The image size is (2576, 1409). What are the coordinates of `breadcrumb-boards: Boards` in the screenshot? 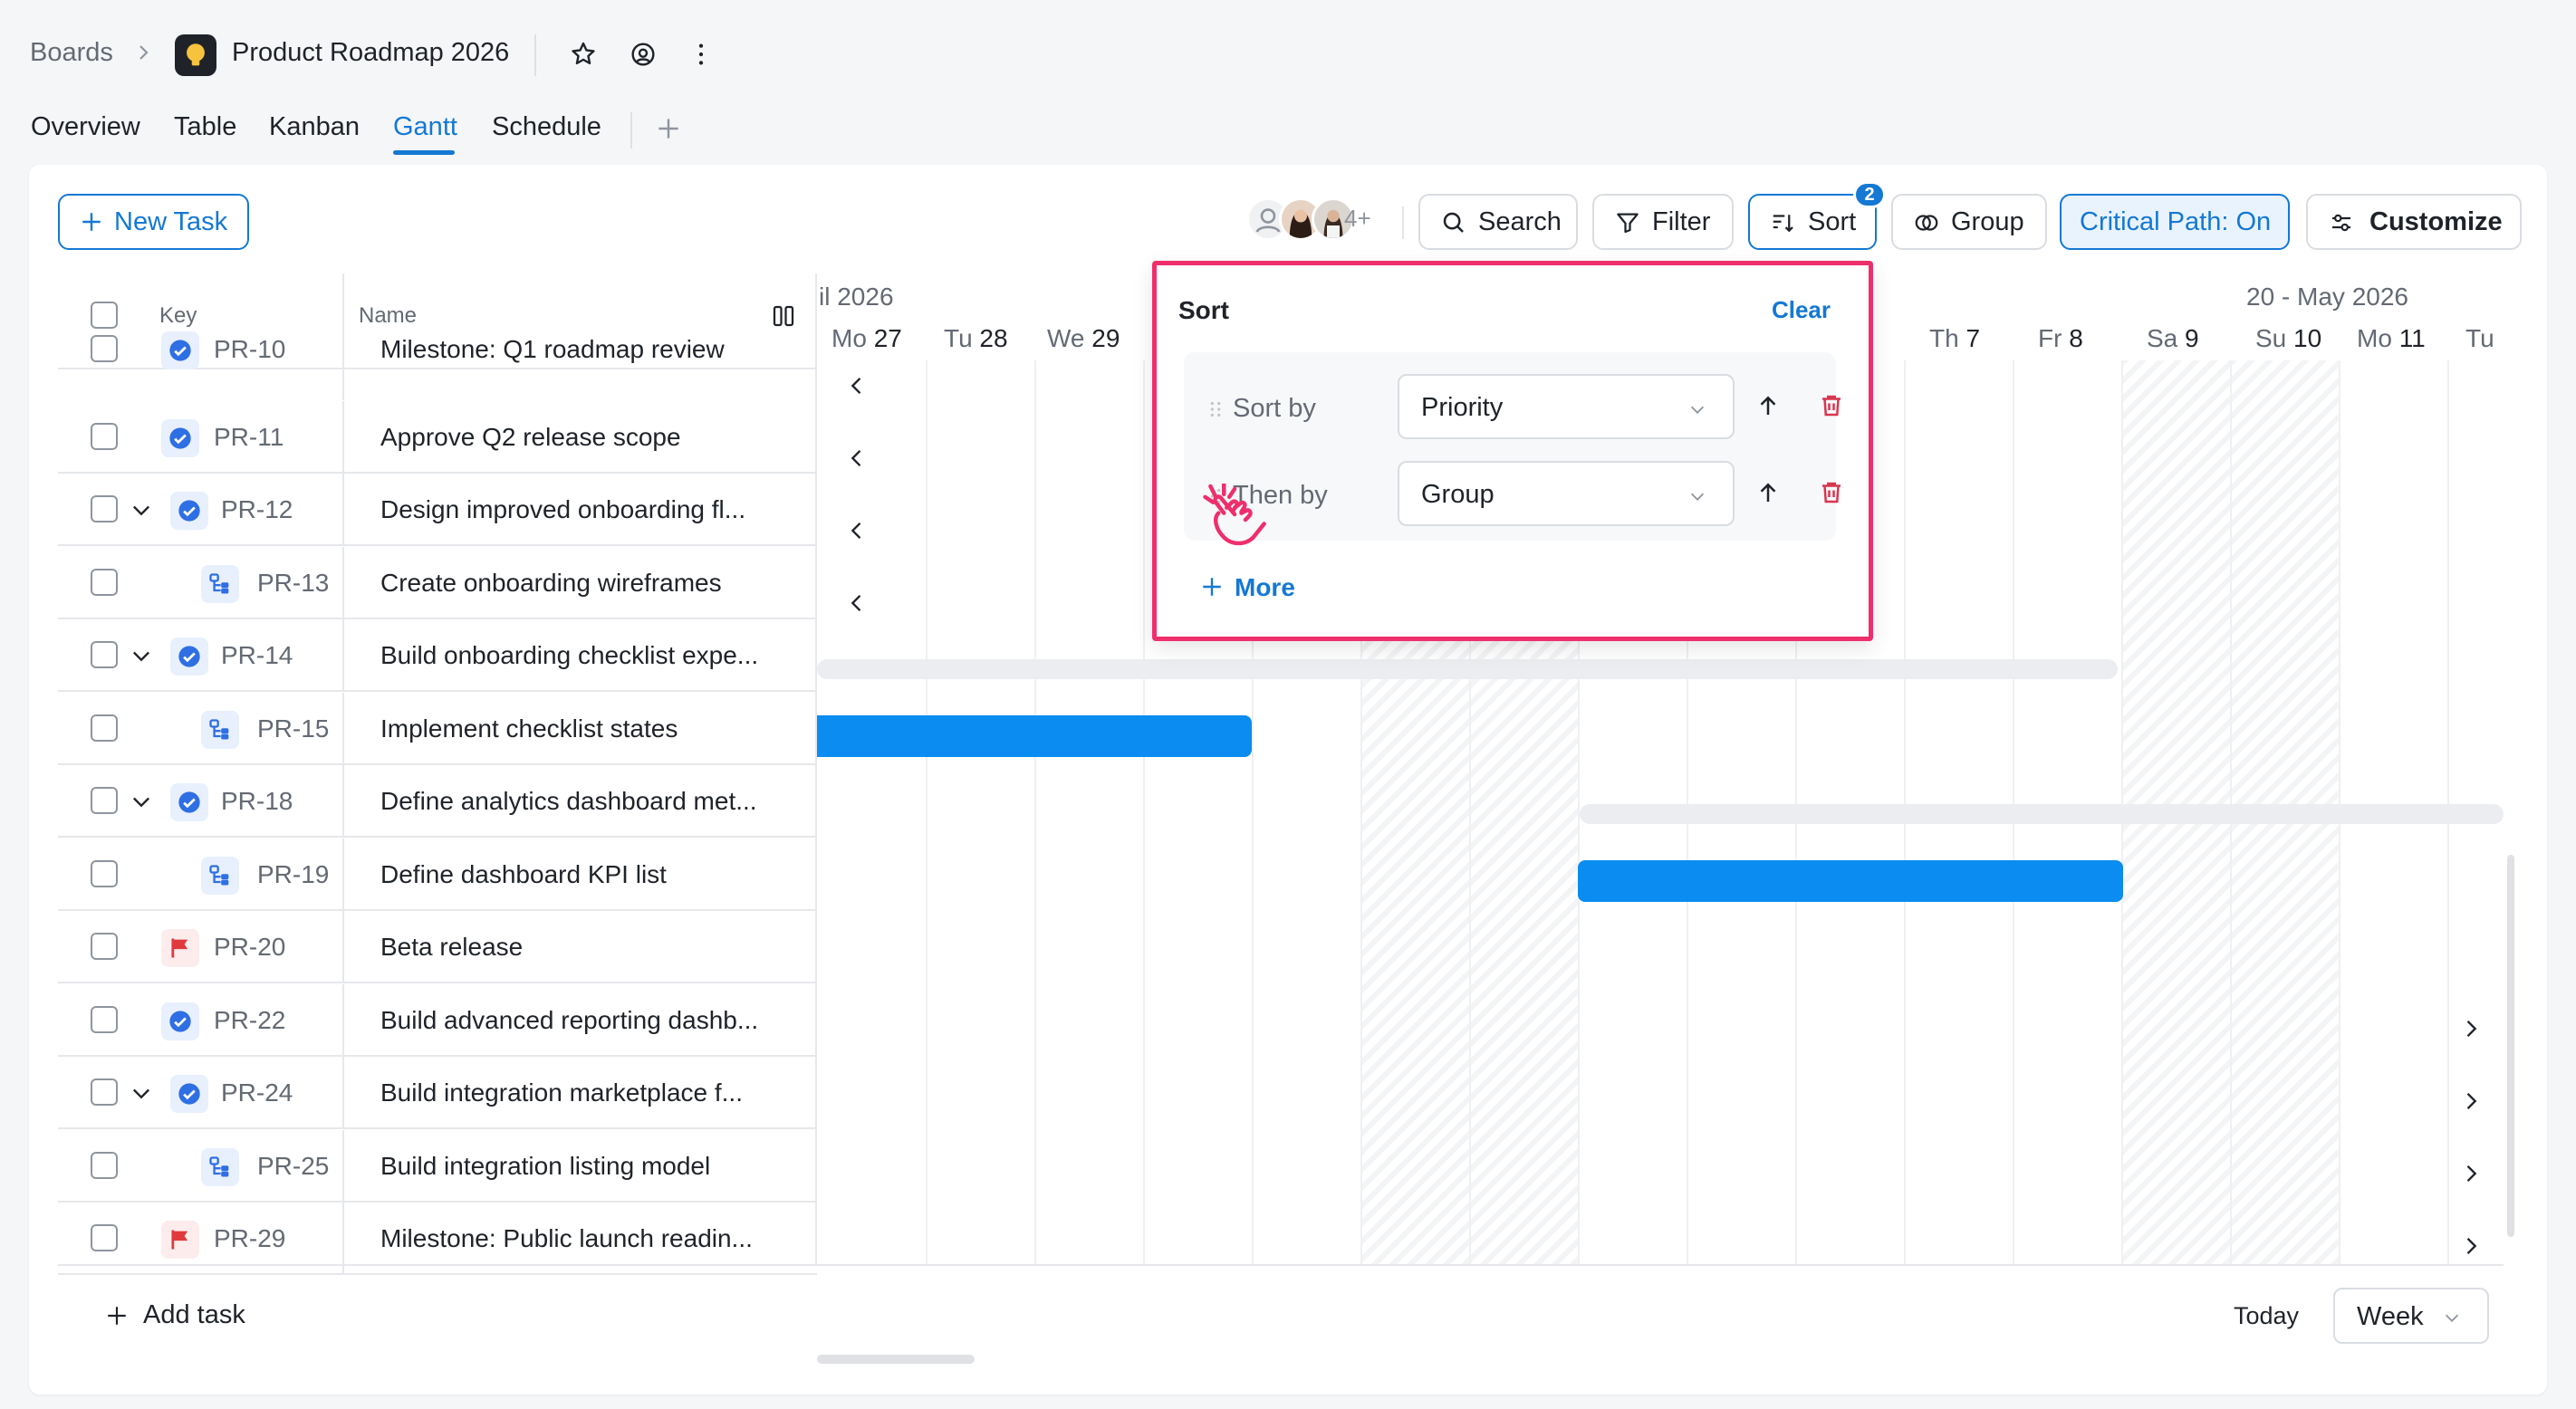 It's located at (71, 53).